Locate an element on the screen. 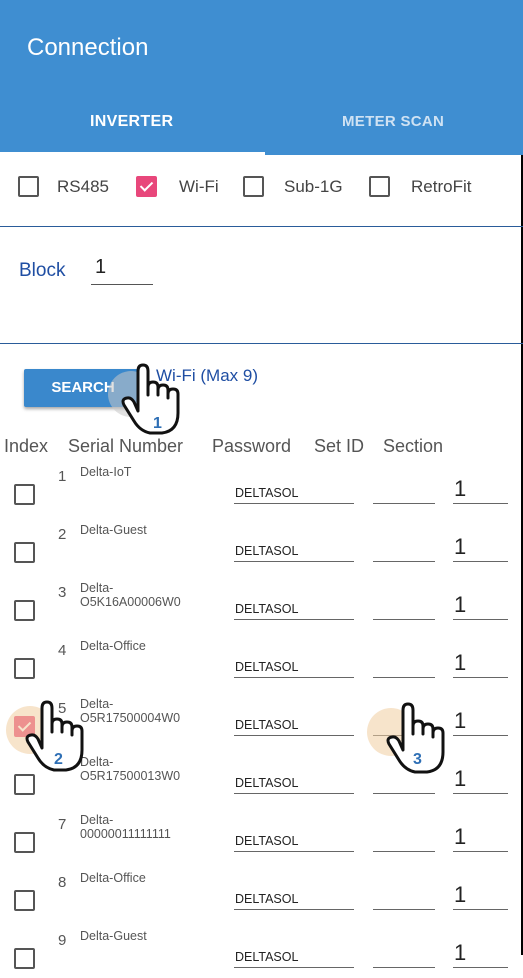 The width and height of the screenshot is (523, 978). row-serial-number: Delta- O5R17500013W0 is located at coordinates (130, 769).